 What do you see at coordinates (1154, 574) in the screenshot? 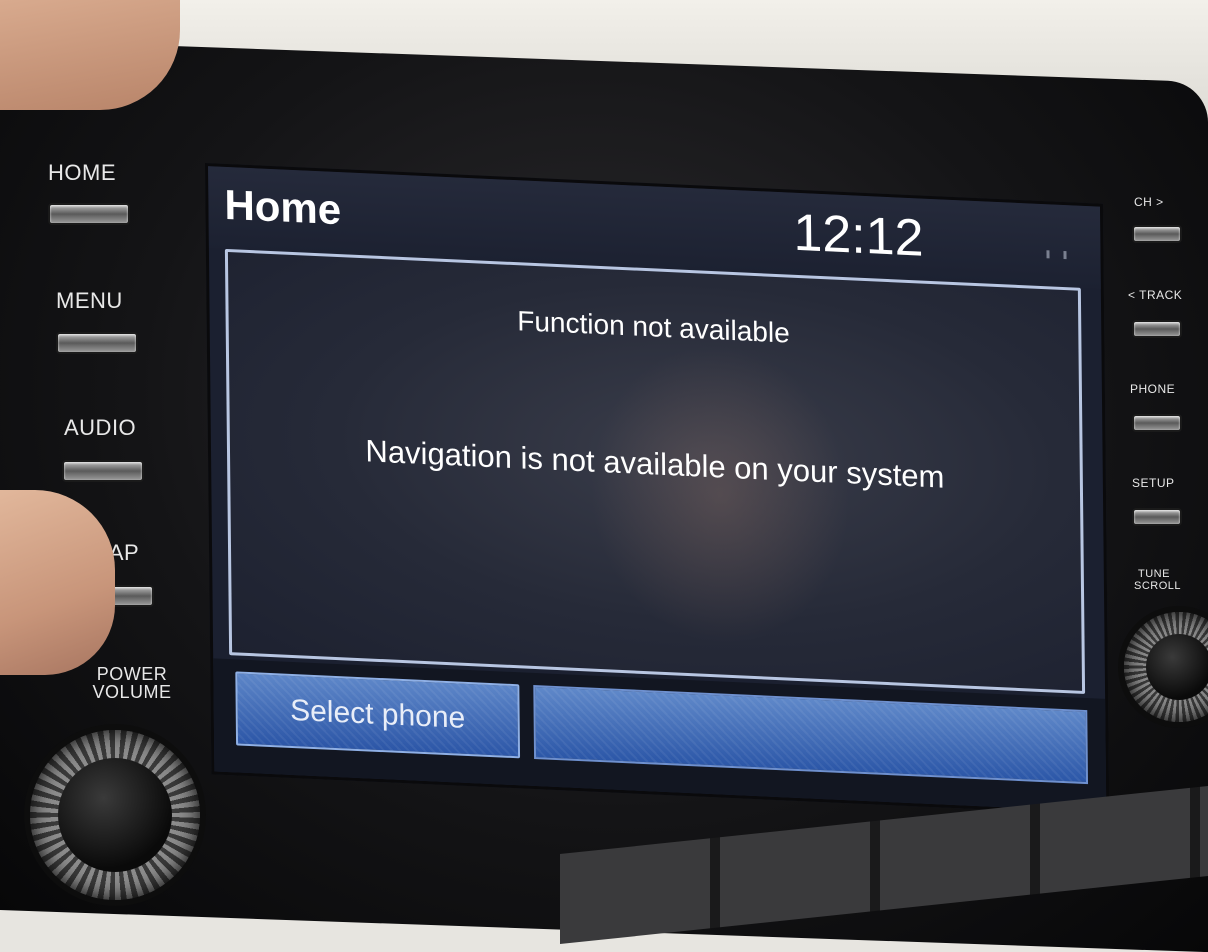
I see `tune-label: TUNE` at bounding box center [1154, 574].